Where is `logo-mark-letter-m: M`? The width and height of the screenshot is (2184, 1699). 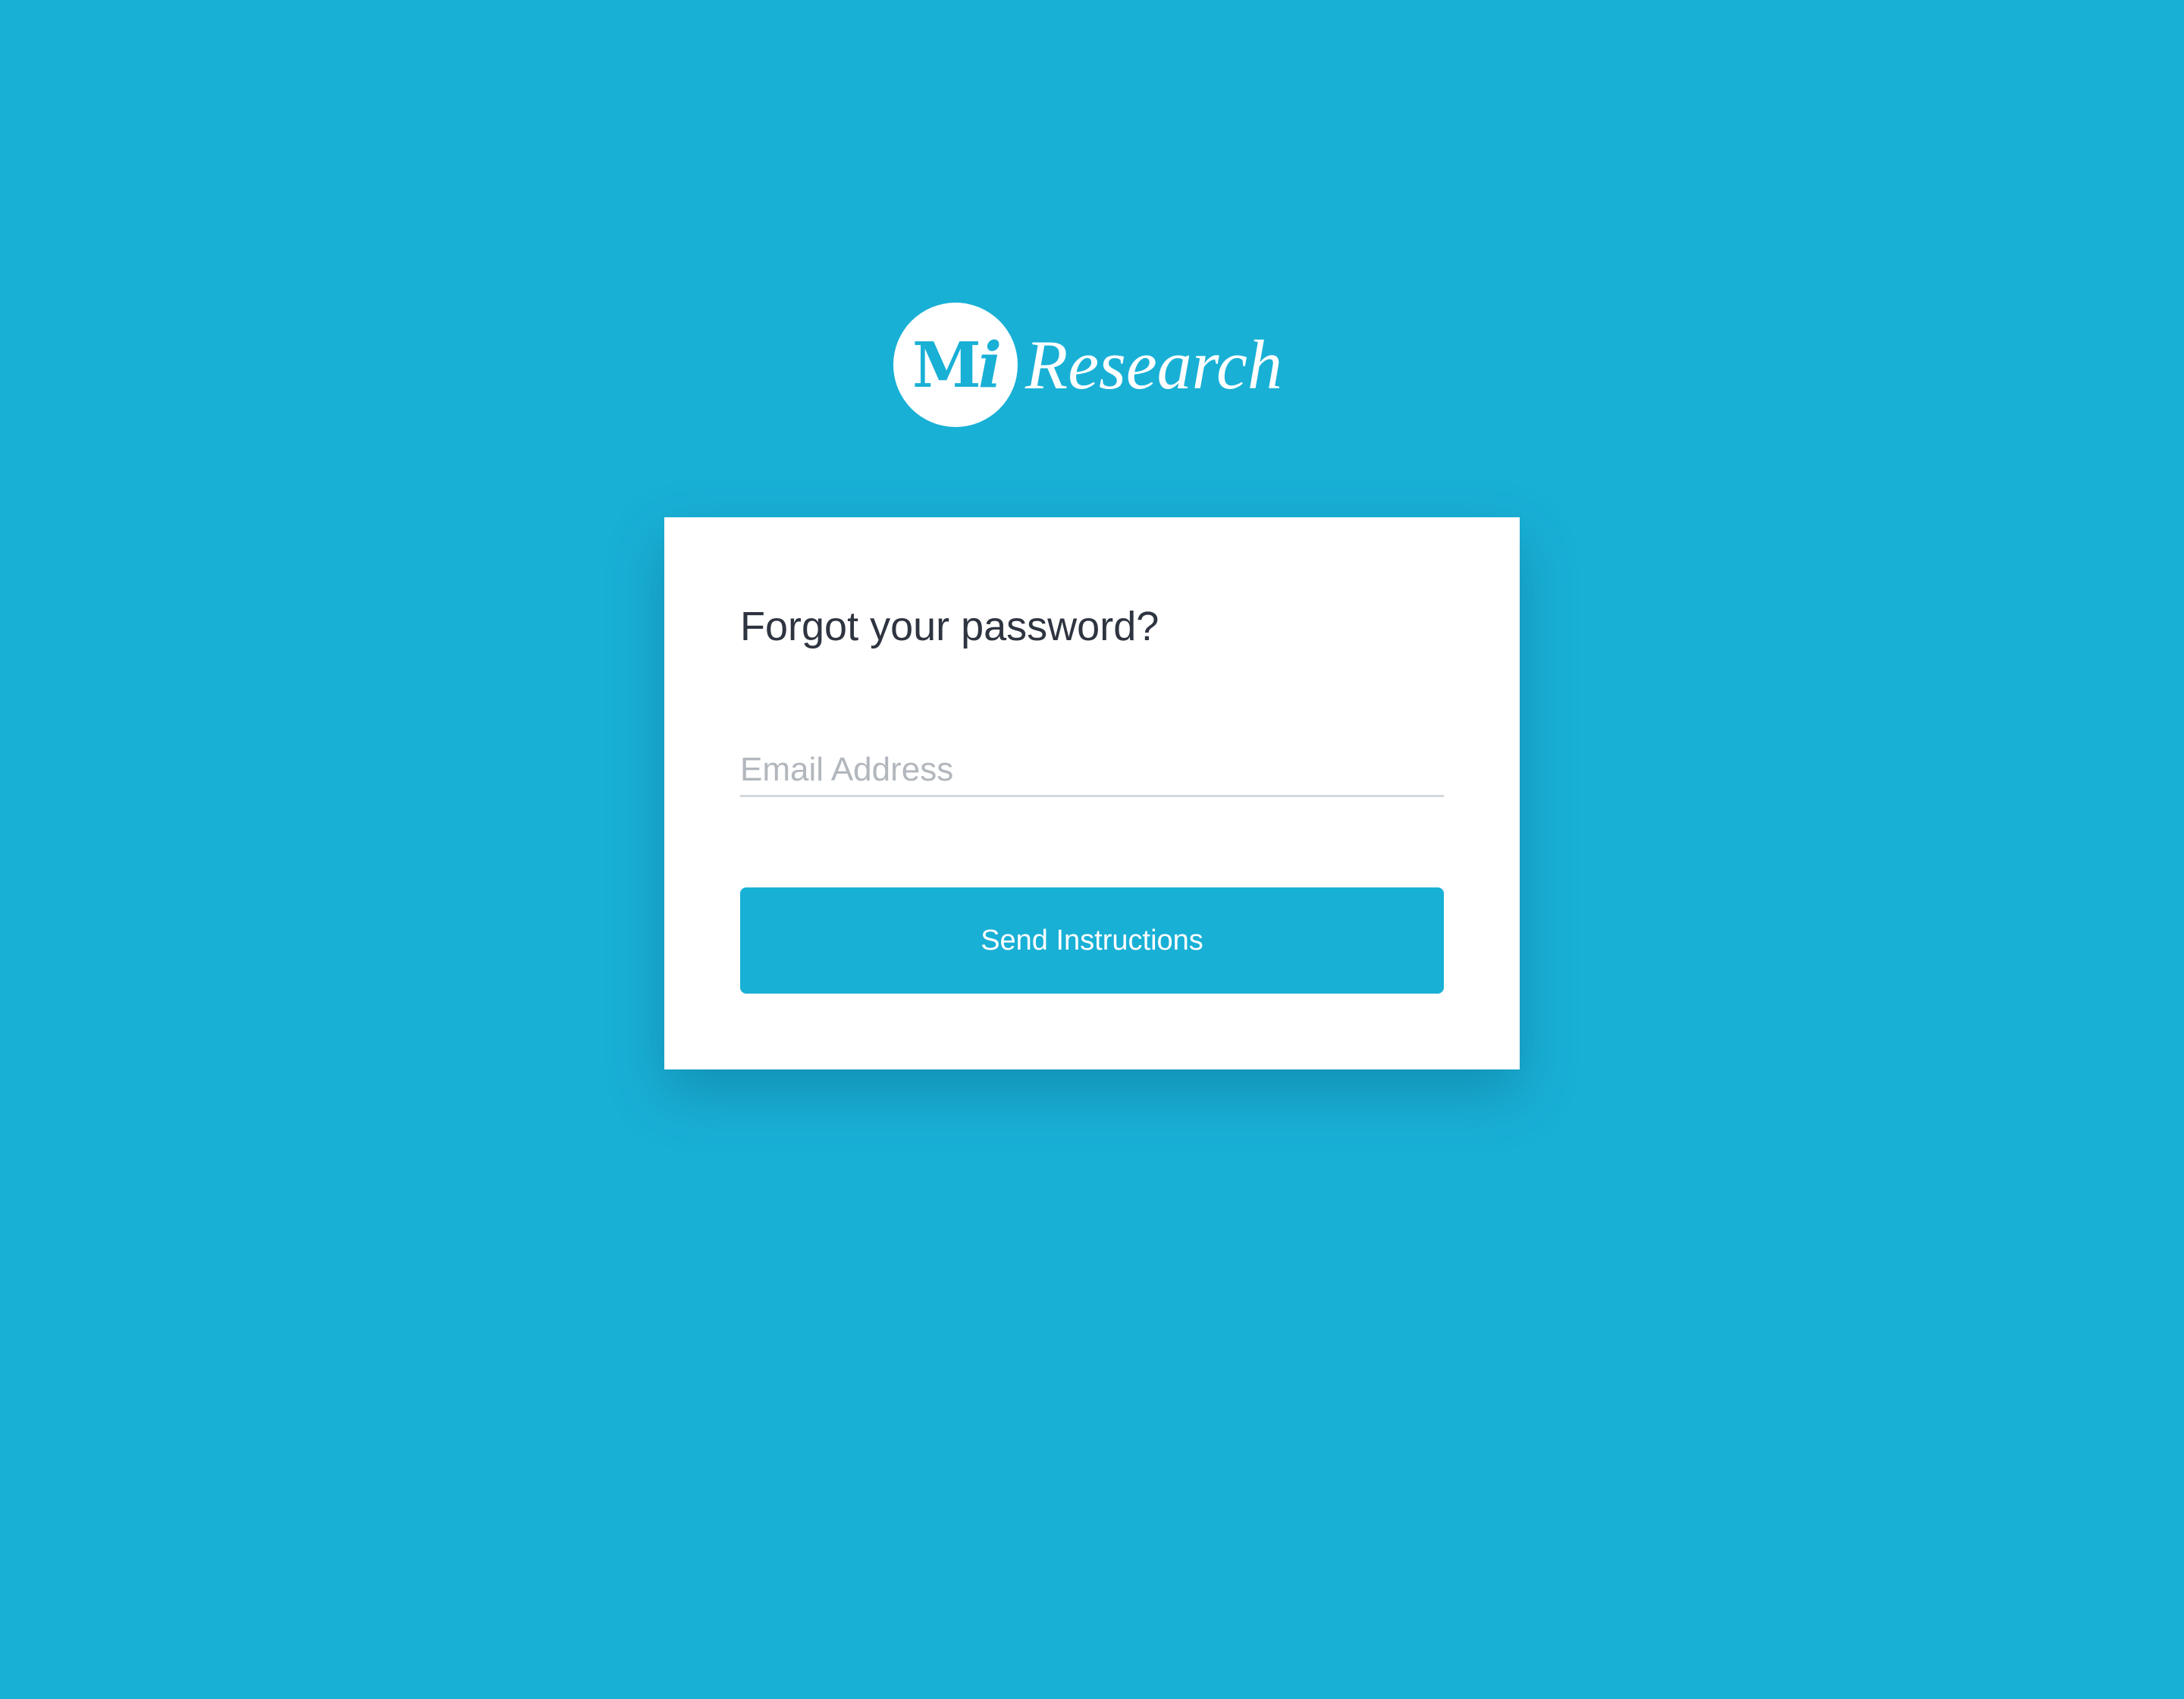
logo-mark-letter-m: M is located at coordinates (946, 365).